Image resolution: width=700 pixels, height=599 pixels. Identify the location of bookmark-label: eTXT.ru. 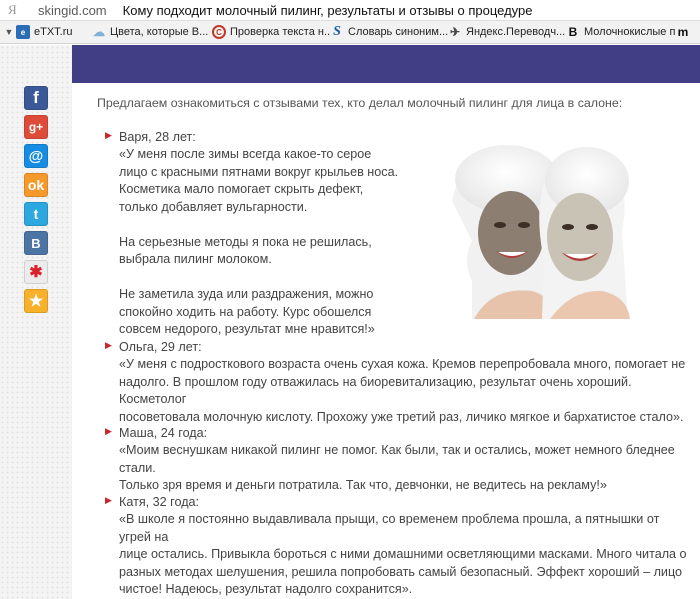
(53, 32).